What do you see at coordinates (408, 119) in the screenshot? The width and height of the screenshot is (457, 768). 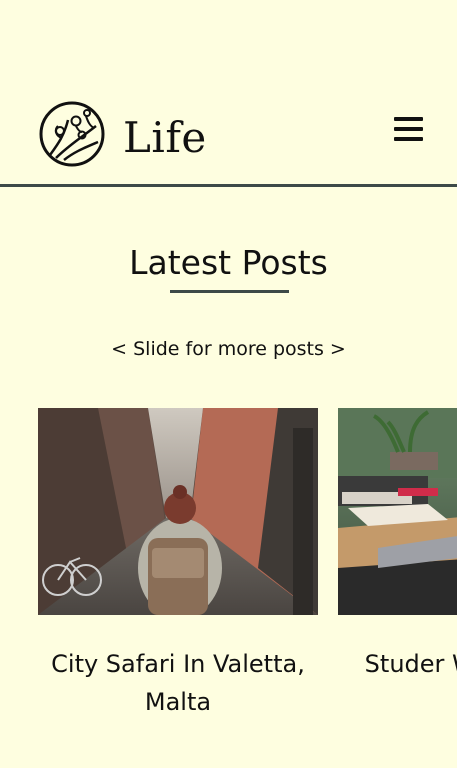 I see `hamburger-menu-icon` at bounding box center [408, 119].